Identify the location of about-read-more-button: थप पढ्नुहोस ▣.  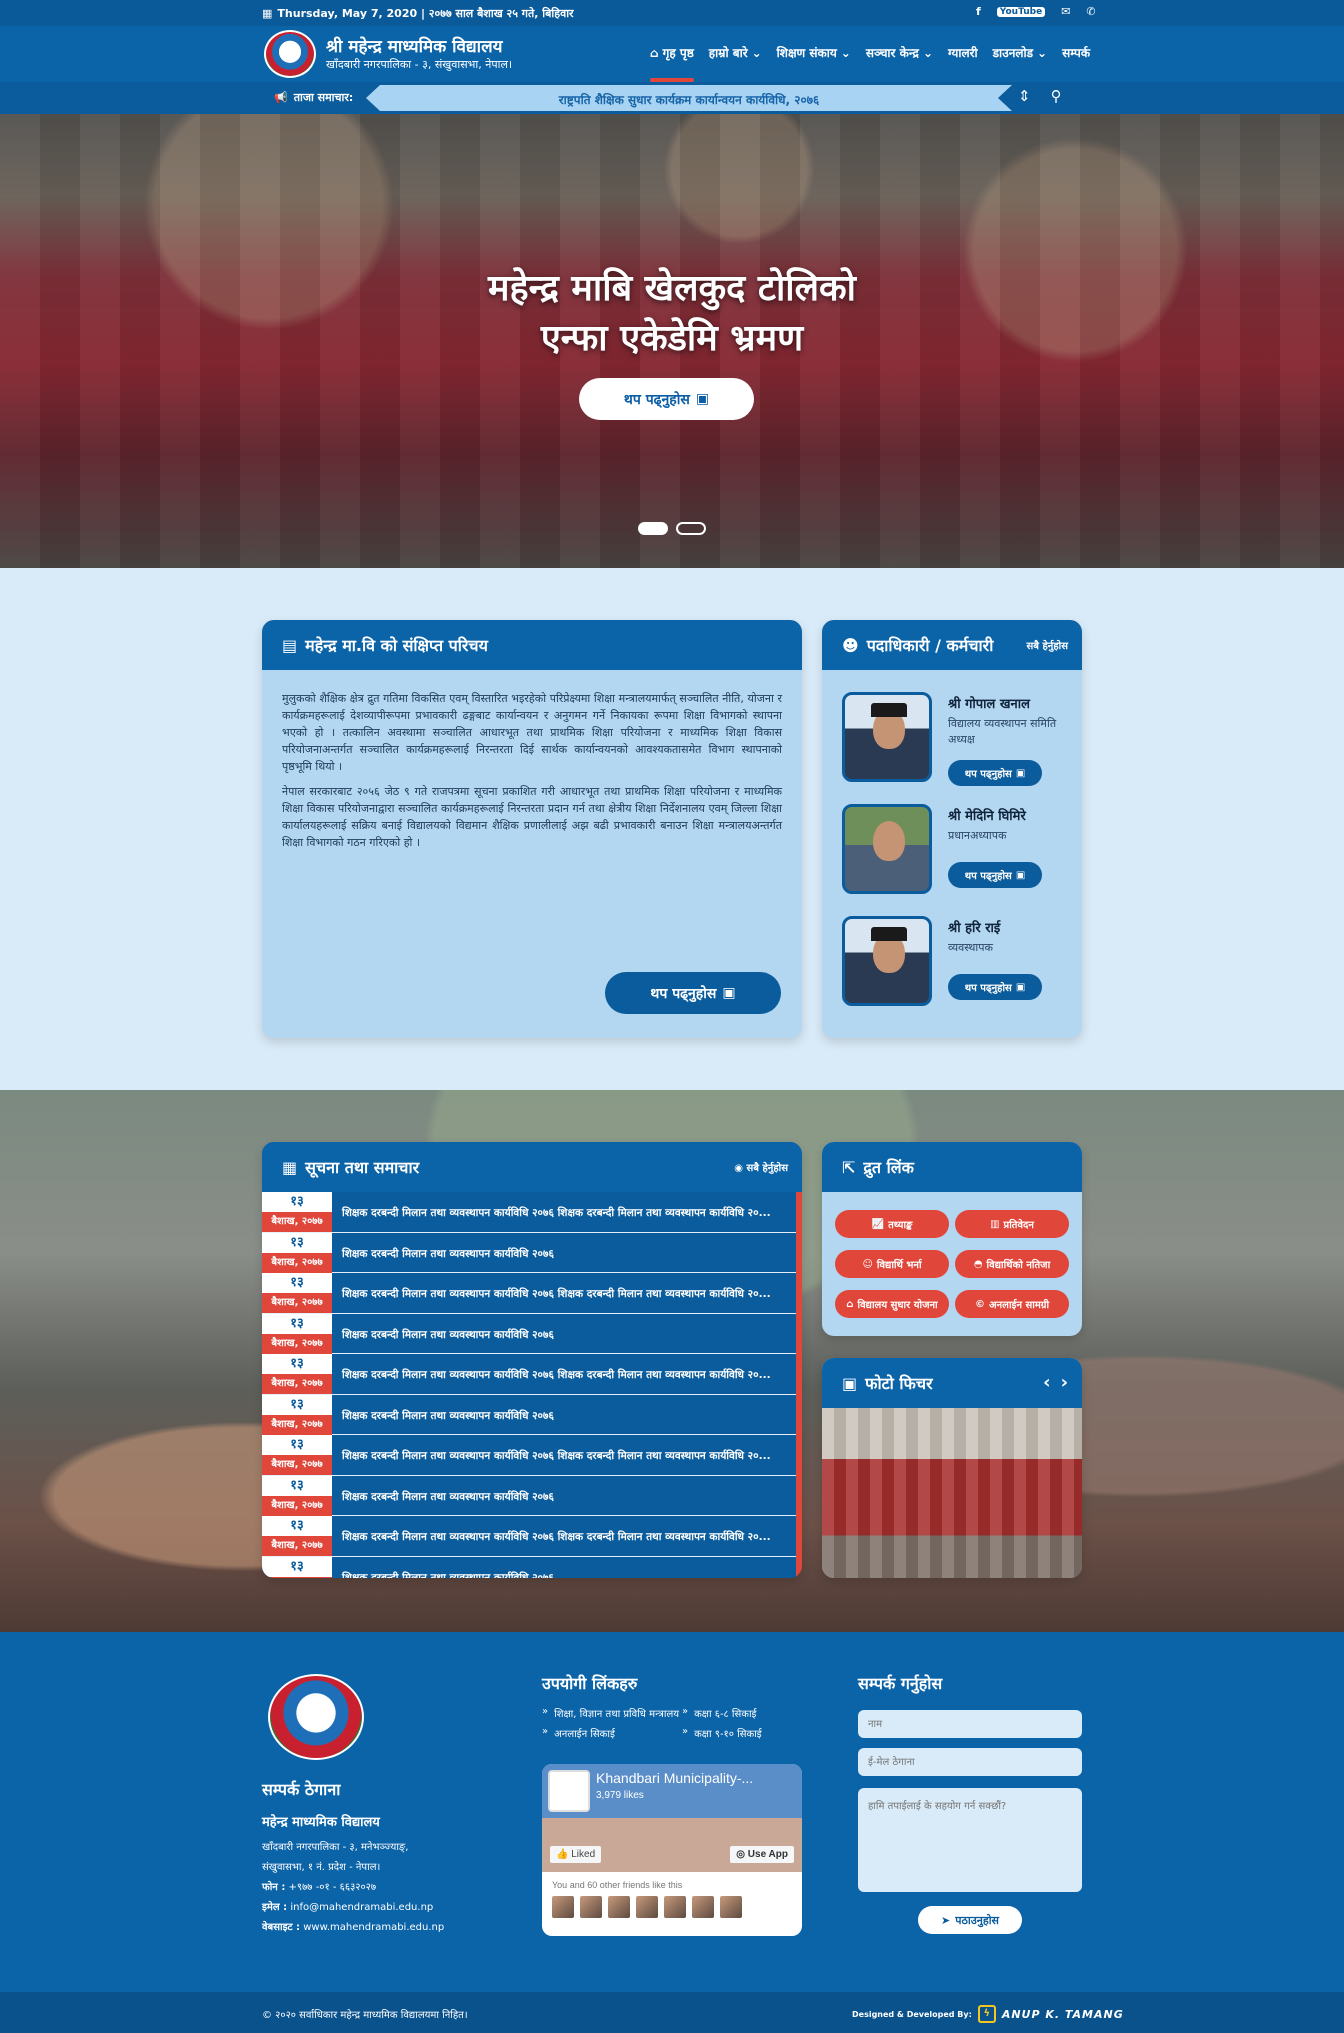
(693, 993).